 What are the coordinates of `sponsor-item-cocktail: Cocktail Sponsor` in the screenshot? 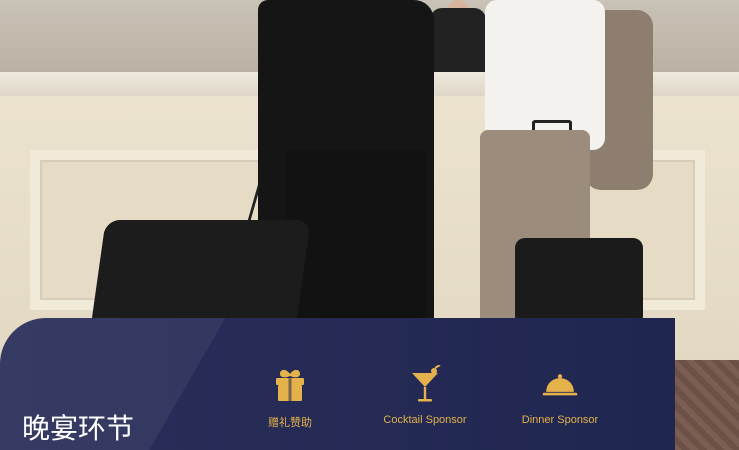 It's located at (425, 407).